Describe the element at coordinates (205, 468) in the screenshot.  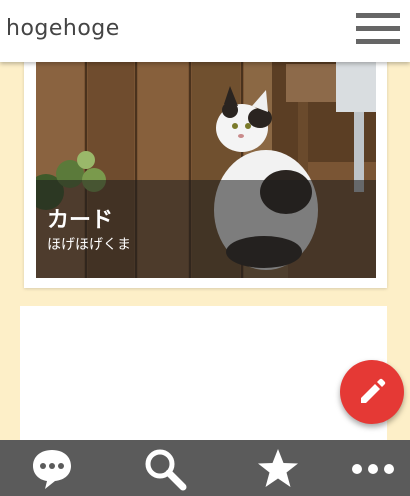
I see `bottom-navigation` at that location.